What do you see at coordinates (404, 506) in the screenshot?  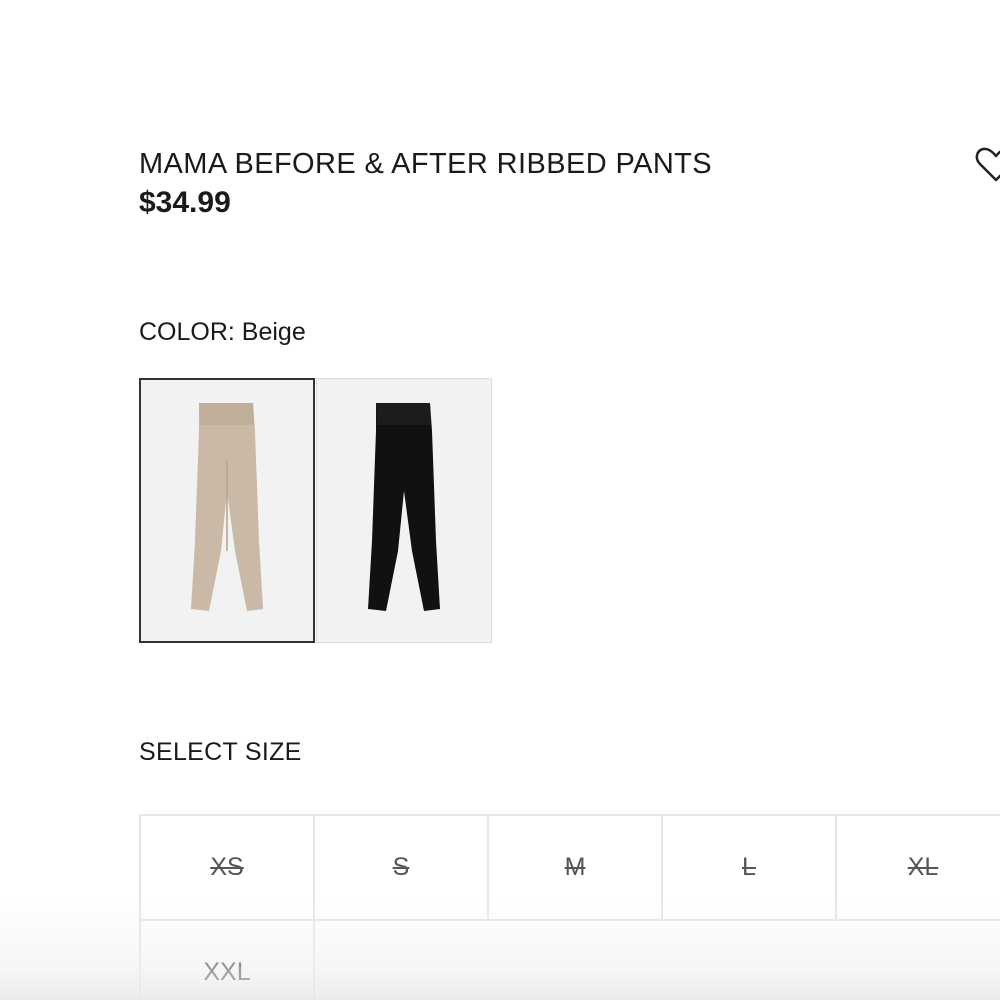 I see `black-pants-image` at bounding box center [404, 506].